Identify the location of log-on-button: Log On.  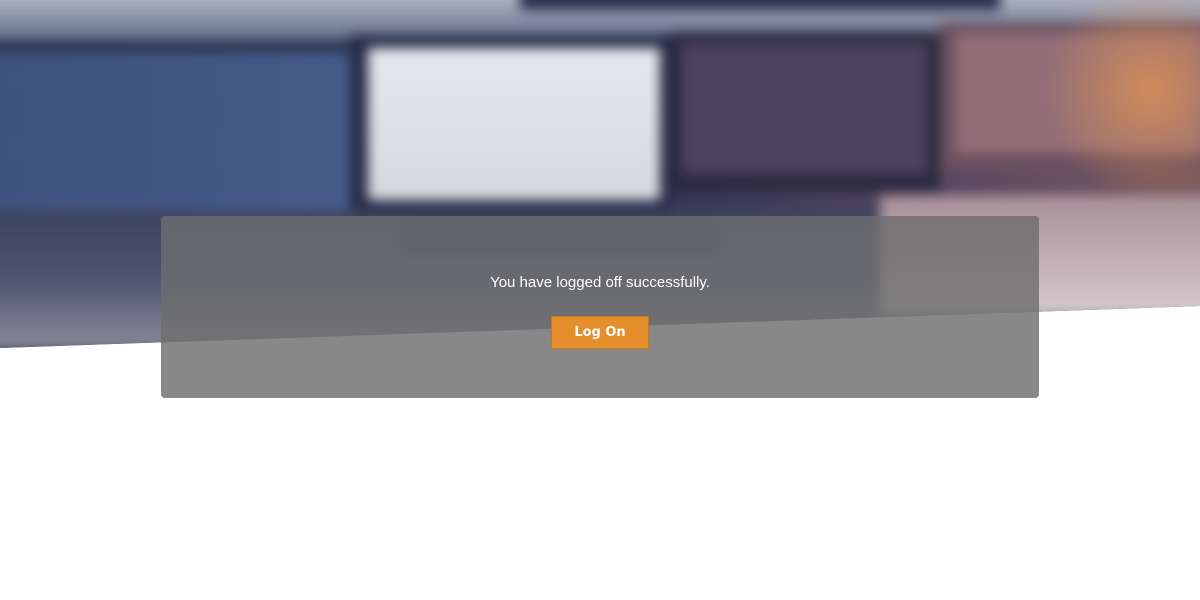
(600, 332).